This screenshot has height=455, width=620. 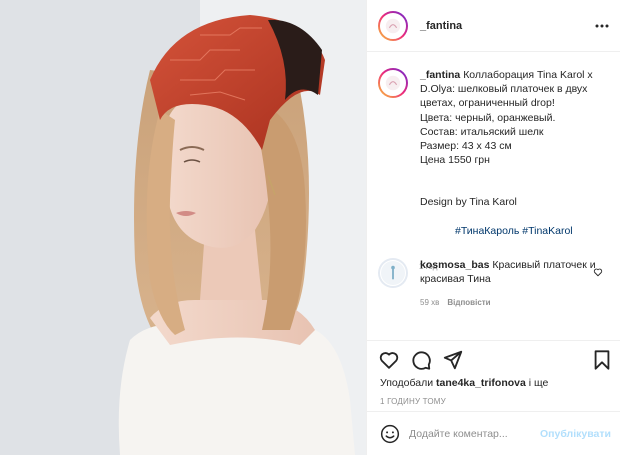 What do you see at coordinates (598, 272) in the screenshot?
I see `comment-like-icon` at bounding box center [598, 272].